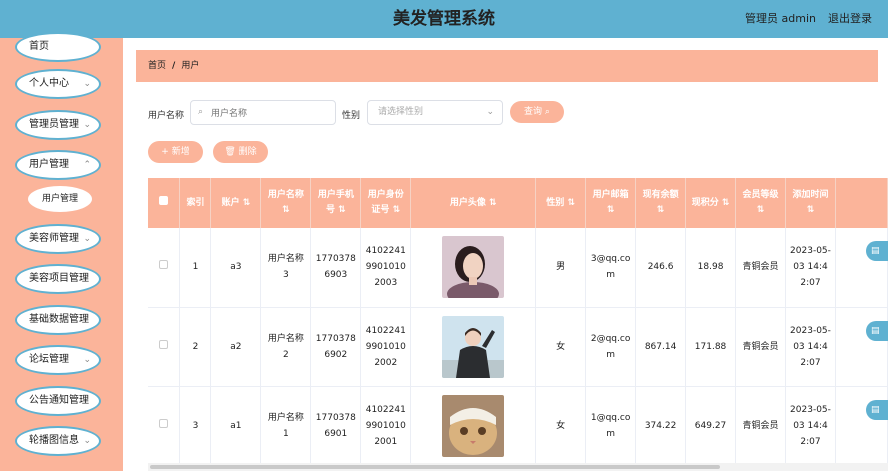  Describe the element at coordinates (336, 268) in the screenshot. I see `cell-phone: 17703786903` at that location.